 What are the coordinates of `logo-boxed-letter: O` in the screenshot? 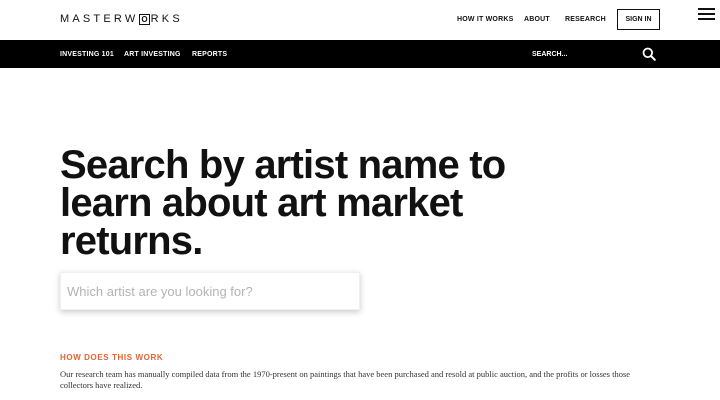 It's located at (144, 19).